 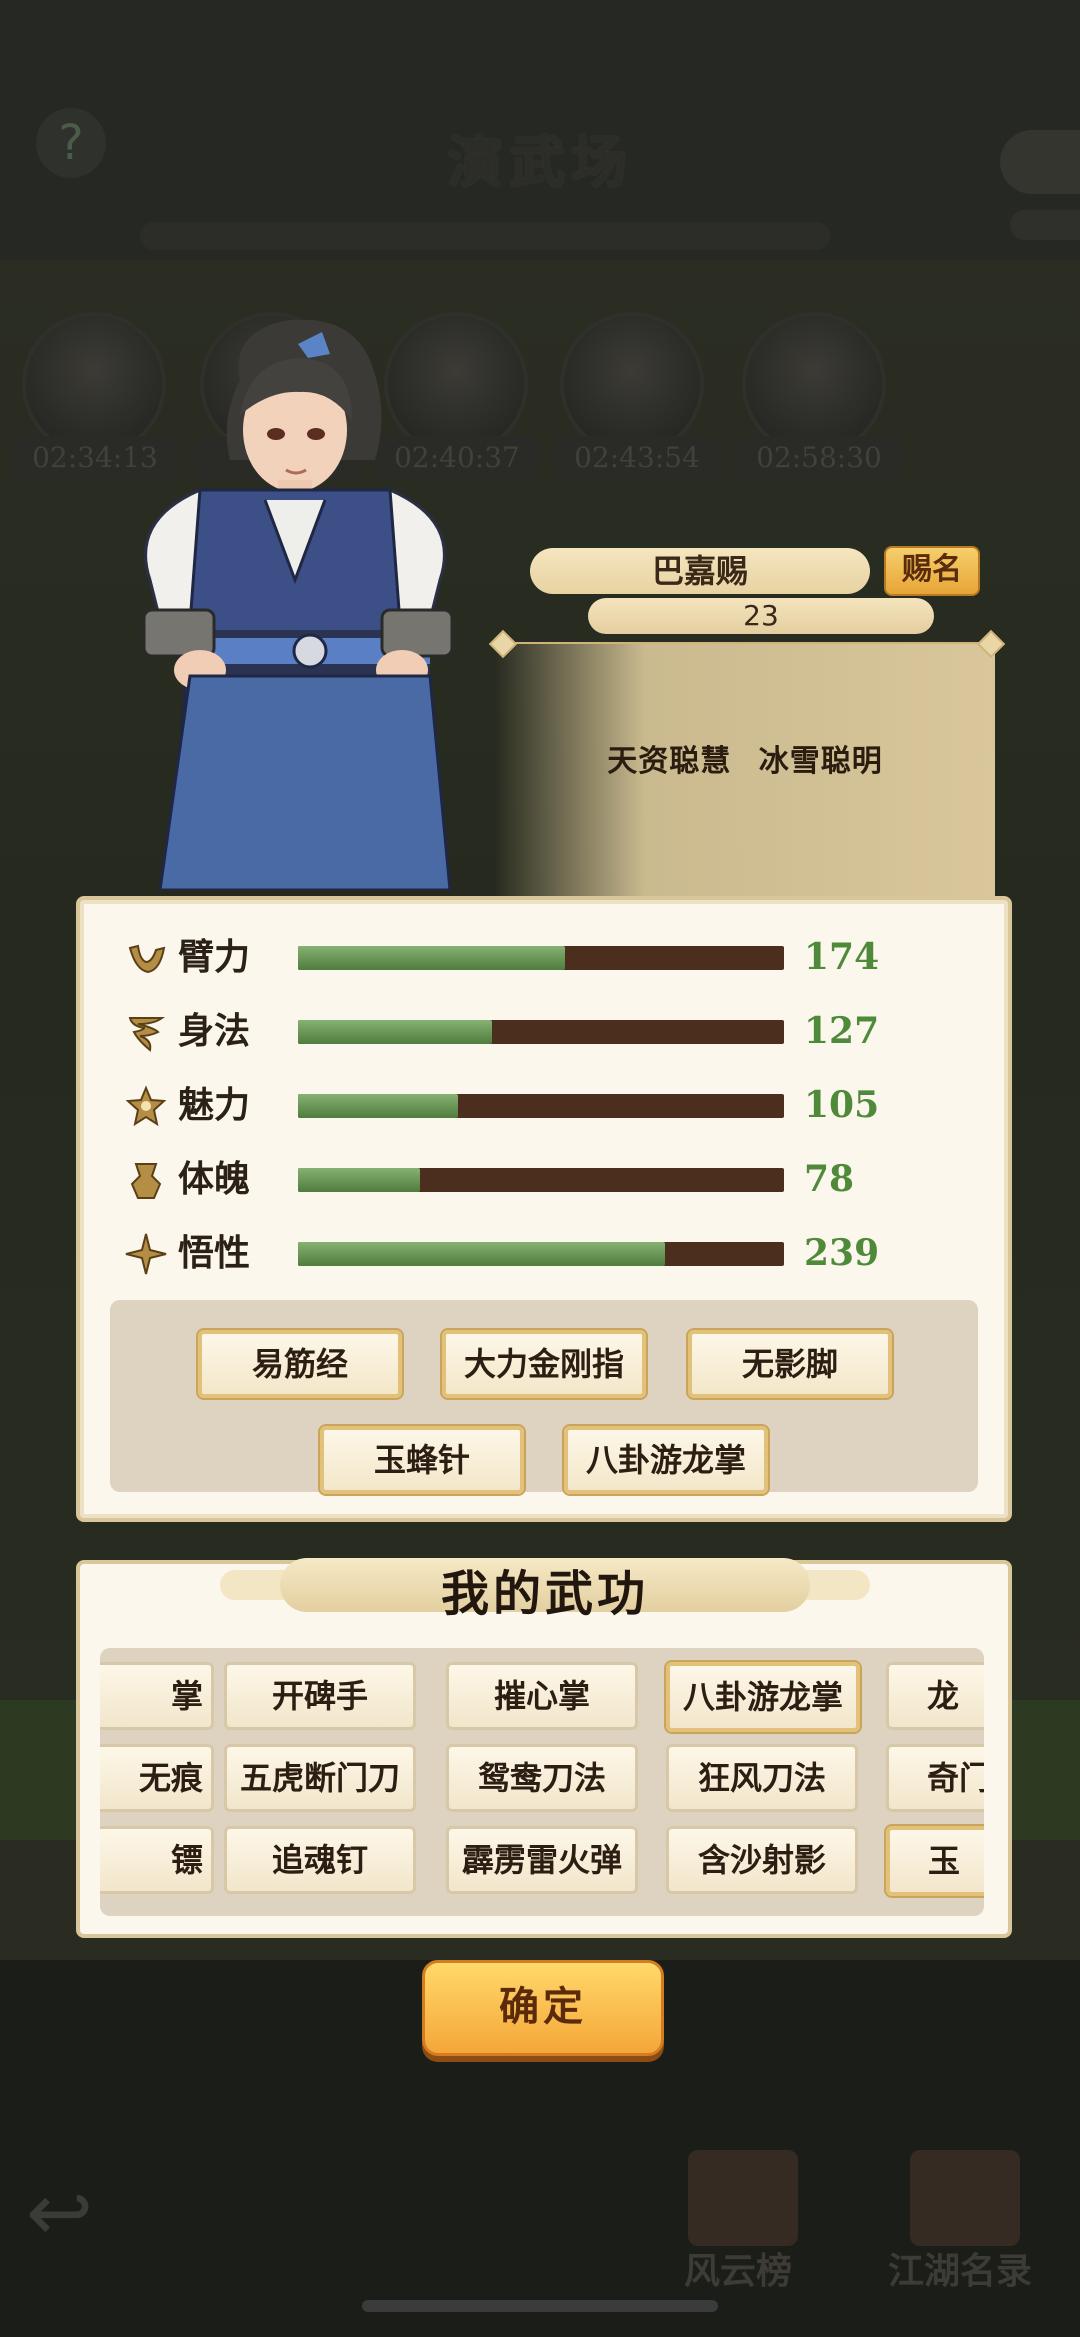 I want to click on star-flower-icon, so click(x=146, y=1106).